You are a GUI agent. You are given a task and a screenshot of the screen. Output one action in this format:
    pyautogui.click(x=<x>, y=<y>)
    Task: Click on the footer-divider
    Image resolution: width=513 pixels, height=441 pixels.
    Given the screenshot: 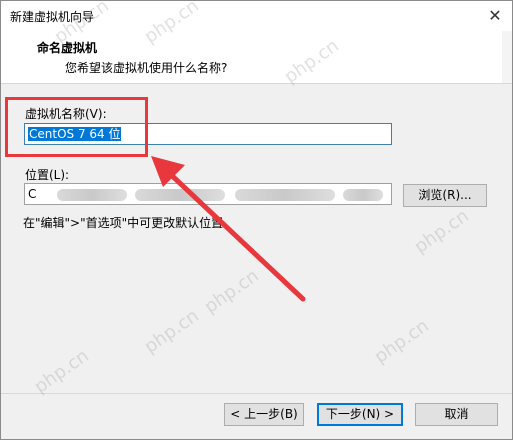 What is the action you would take?
    pyautogui.click(x=256, y=393)
    